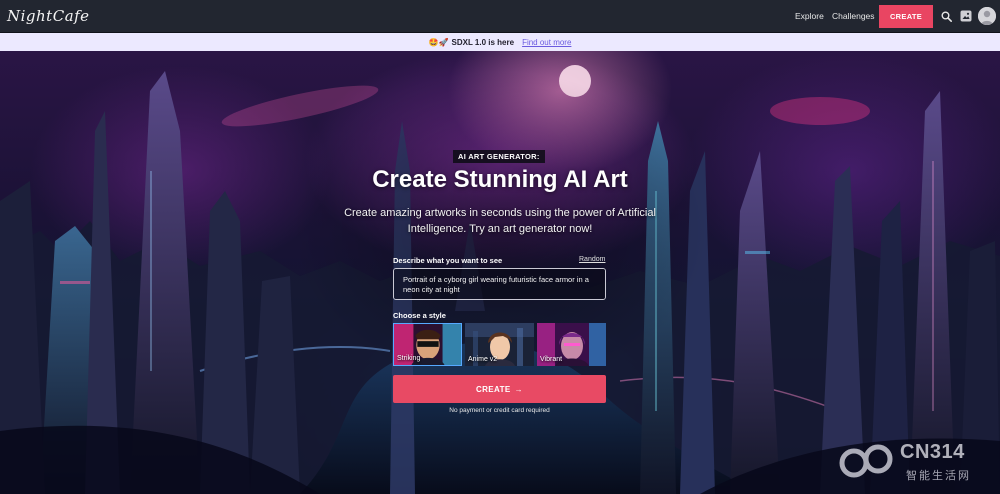 Image resolution: width=1000 pixels, height=494 pixels. I want to click on top-nav: NightCafe Explore Challenges CREATE, so click(500, 16).